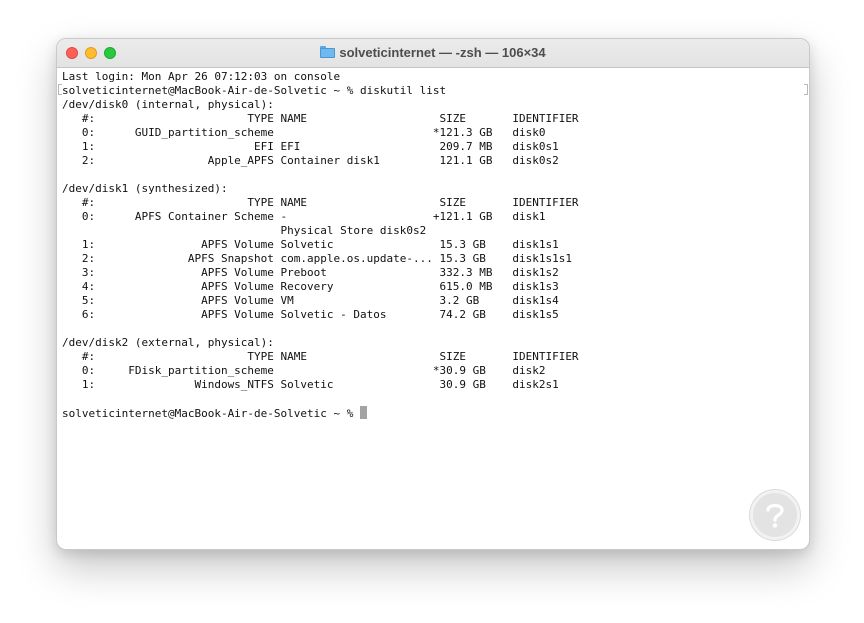 This screenshot has width=864, height=623. Describe the element at coordinates (145, 188) in the screenshot. I see `terminal-line: /dev/disk1 (synthesized):` at that location.